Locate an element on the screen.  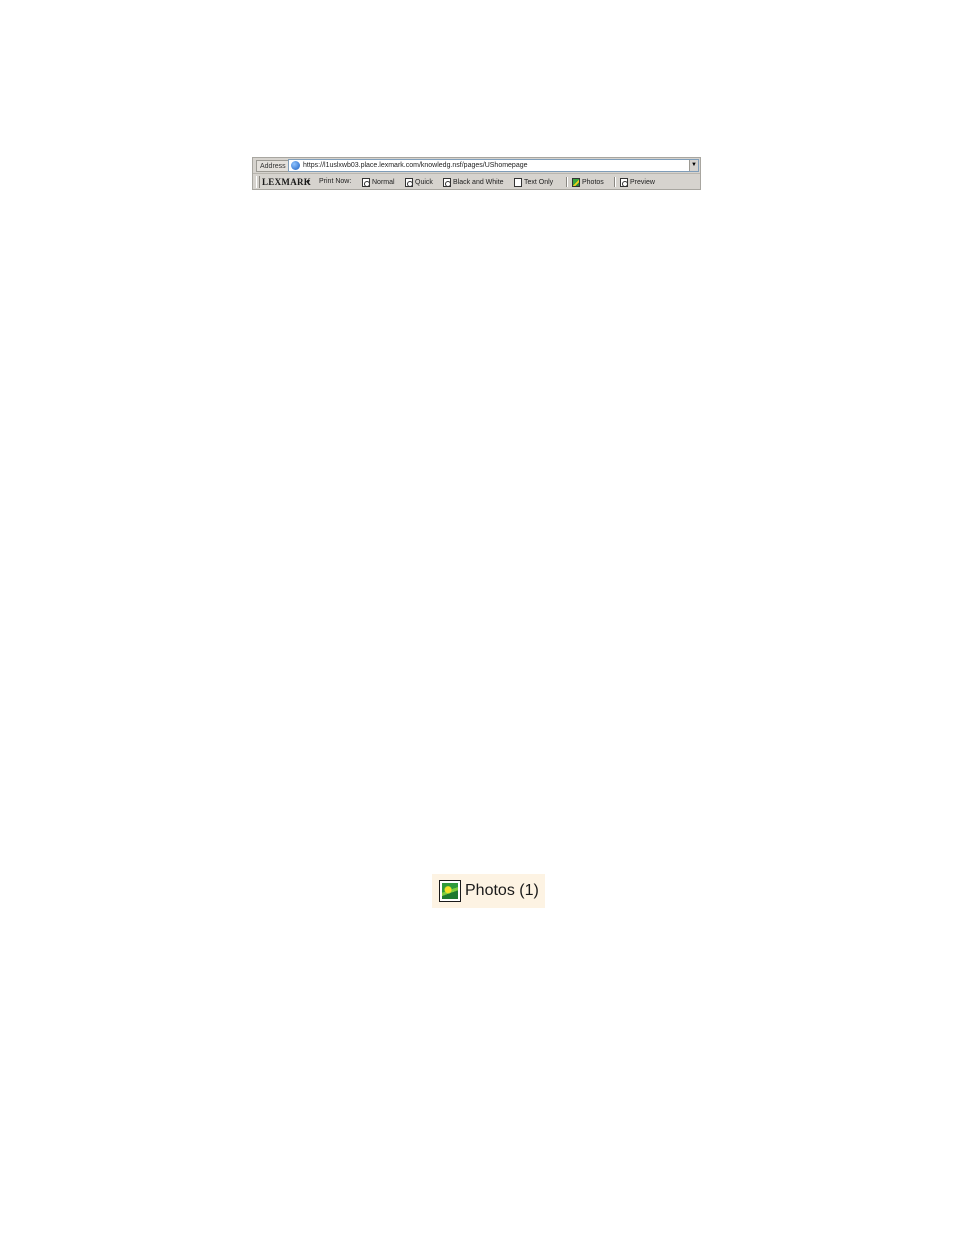
photo-icon is located at coordinates (450, 891).